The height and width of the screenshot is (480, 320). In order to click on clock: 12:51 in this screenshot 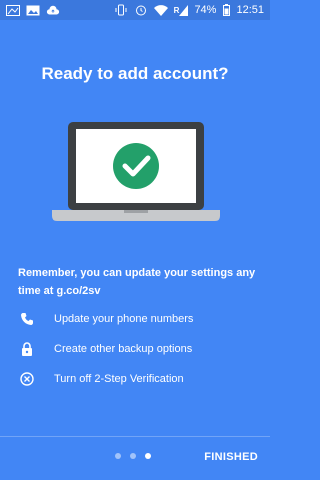, I will do `click(250, 10)`.